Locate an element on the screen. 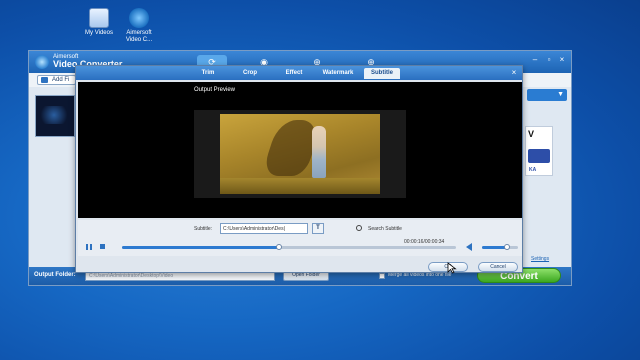 This screenshot has height=360, width=640. tab-effect: Effect is located at coordinates (294, 73).